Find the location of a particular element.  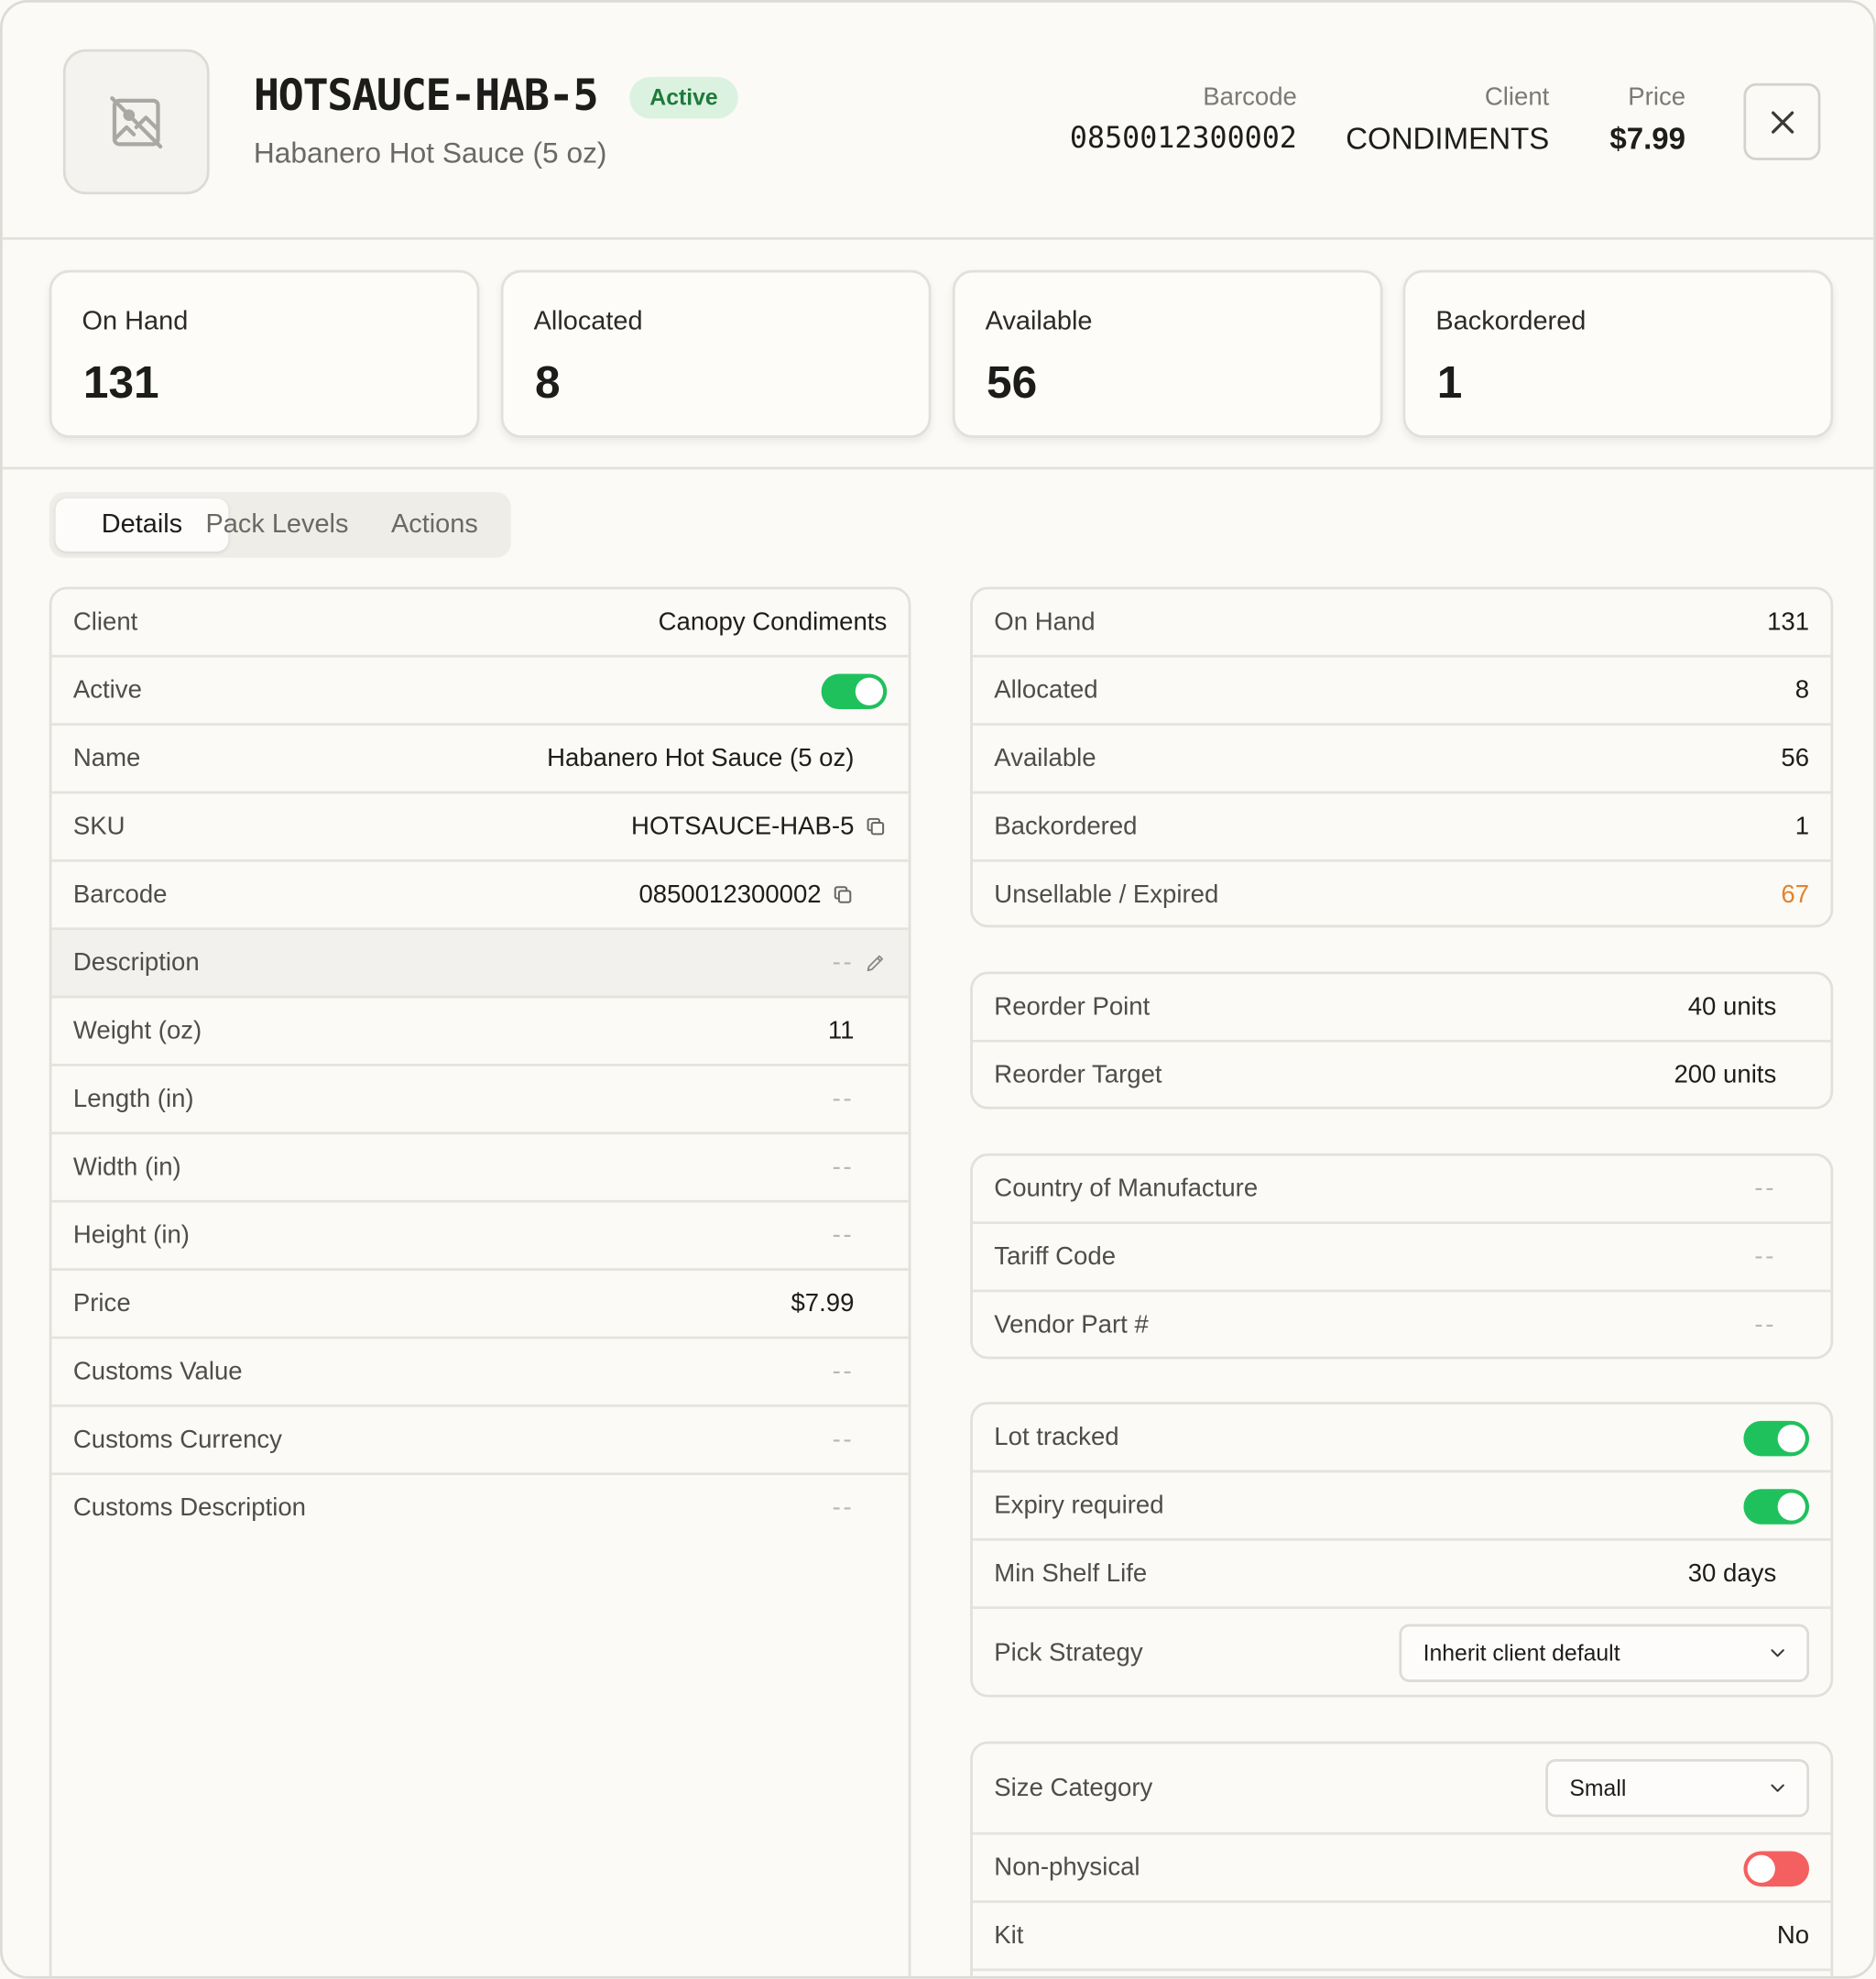

stat-card-on-hand: On Hand 131 is located at coordinates (264, 353).